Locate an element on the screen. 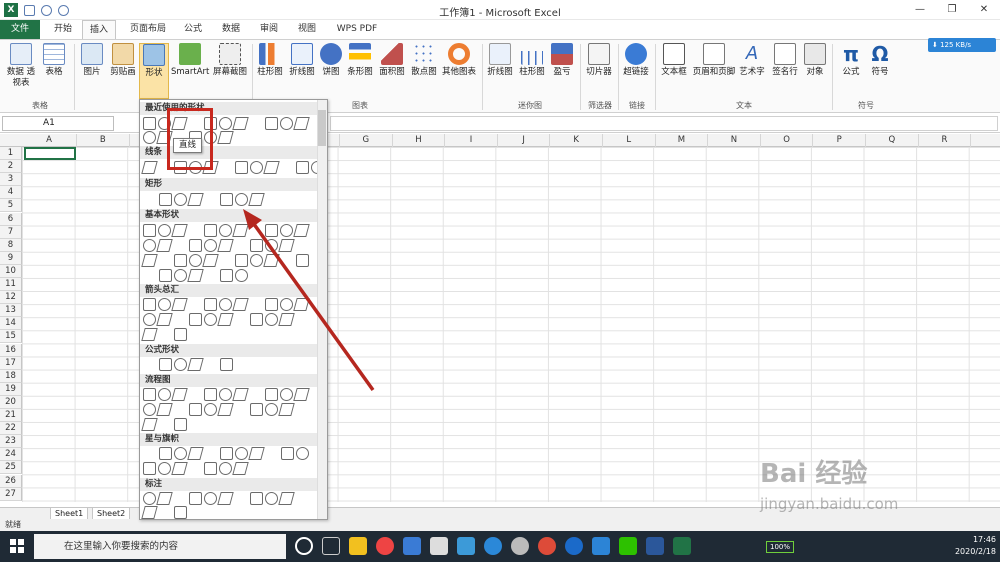 The height and width of the screenshot is (562, 1000). baidu-watermark: Bai 经验 jingyan.baidu.com is located at coordinates (829, 486).